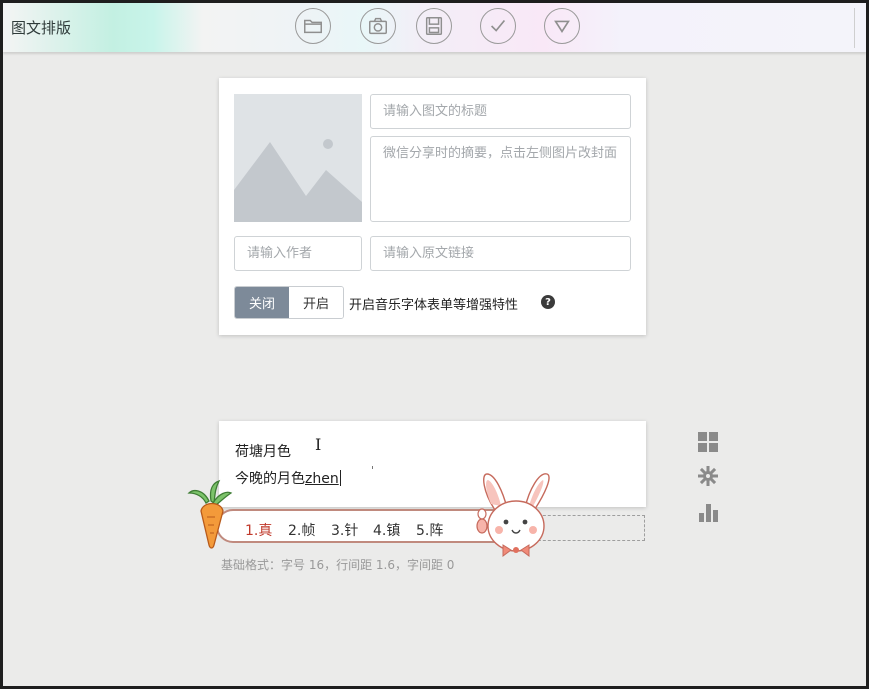  I want to click on ime-candidate-1: 1.真, so click(258, 530).